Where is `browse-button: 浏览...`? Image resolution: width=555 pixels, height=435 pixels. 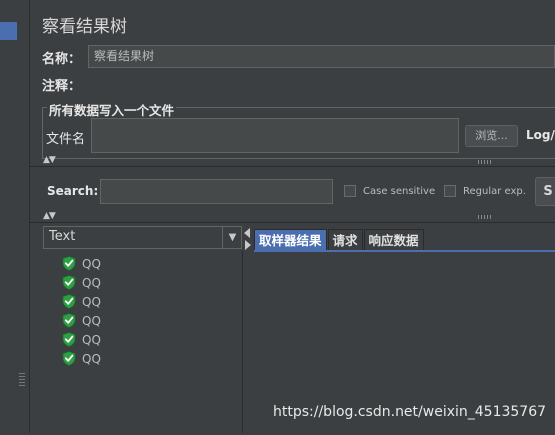 browse-button: 浏览... is located at coordinates (491, 136).